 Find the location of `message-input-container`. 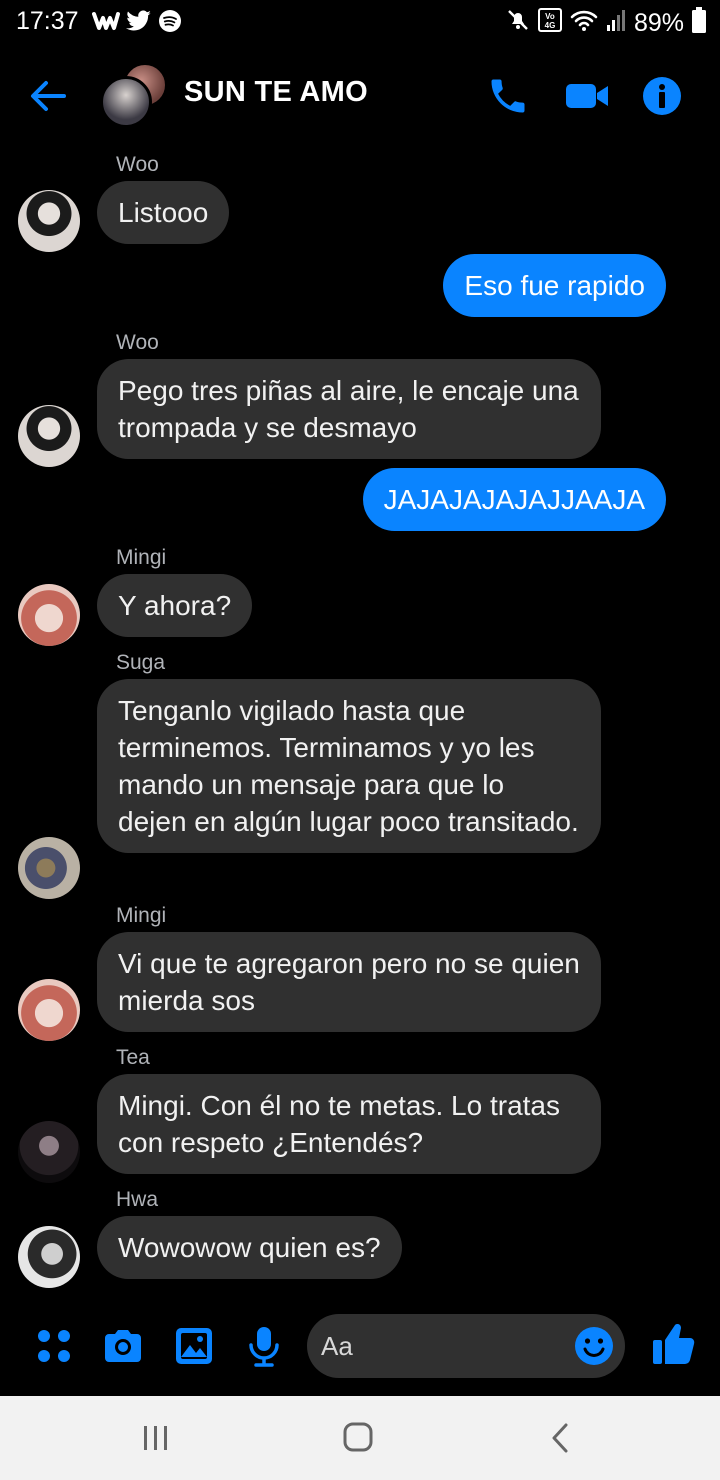

message-input-container is located at coordinates (466, 1346).